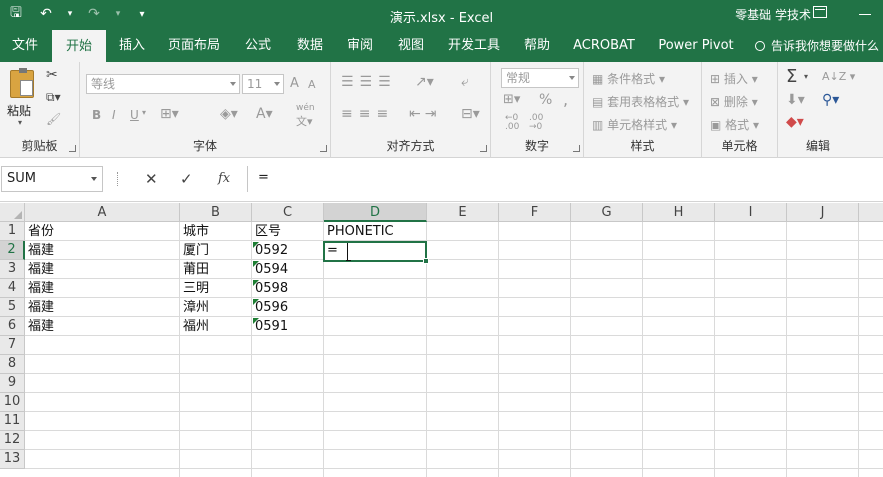 The height and width of the screenshot is (477, 883). I want to click on paste-button: 粘贴, so click(19, 110).